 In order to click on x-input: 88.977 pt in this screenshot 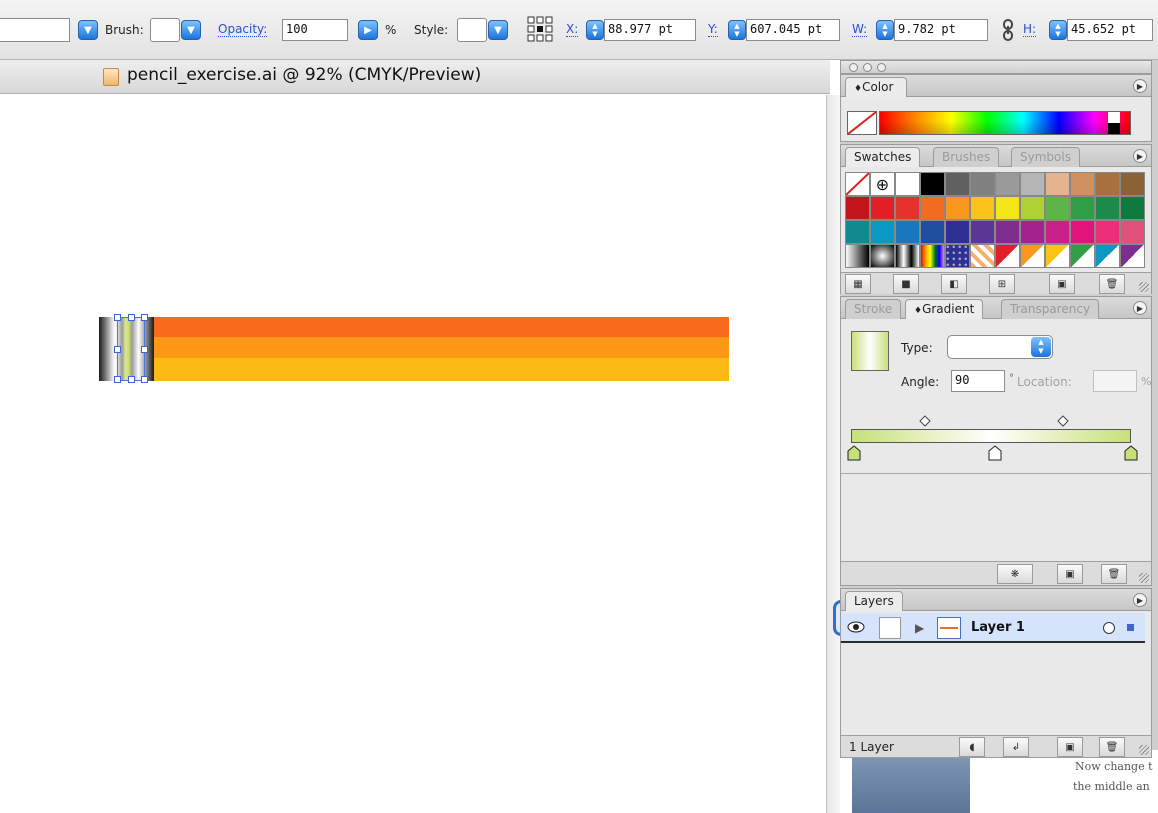, I will do `click(650, 30)`.